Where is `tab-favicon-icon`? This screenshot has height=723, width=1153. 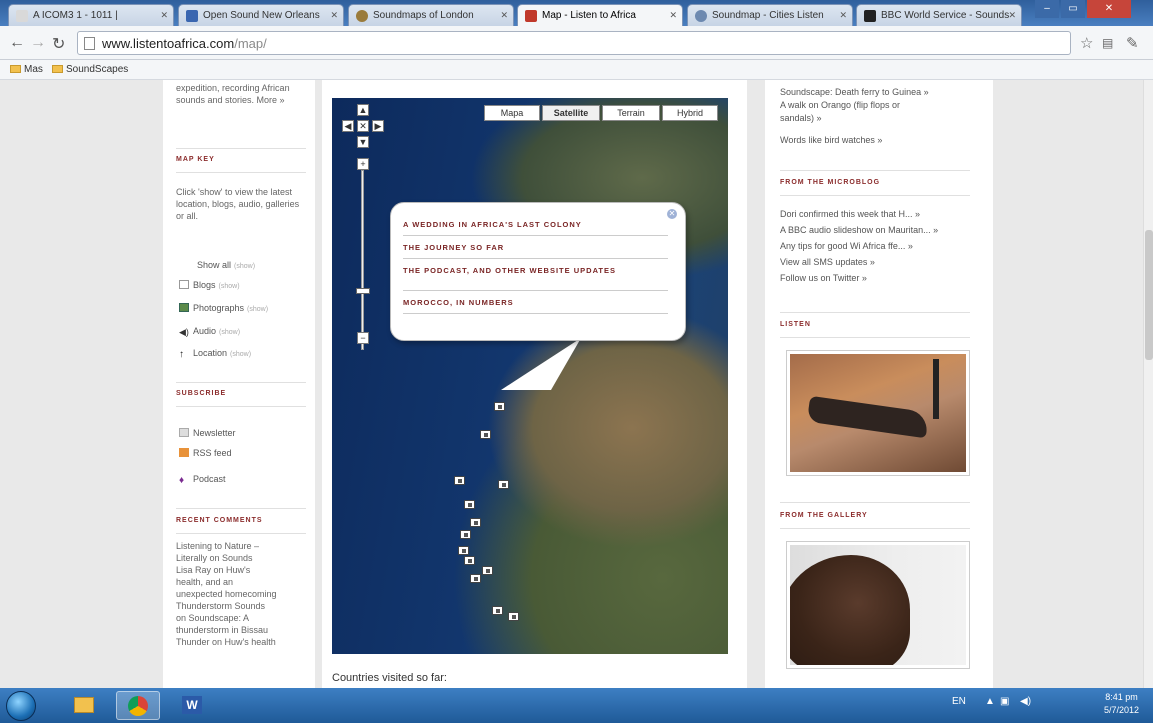
tab-favicon-icon is located at coordinates (362, 16).